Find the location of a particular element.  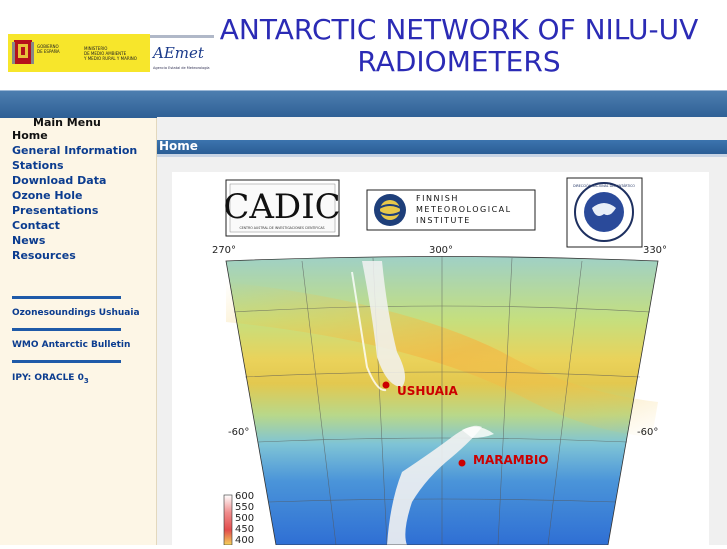

section-title-shadow is located at coordinates (442, 155).